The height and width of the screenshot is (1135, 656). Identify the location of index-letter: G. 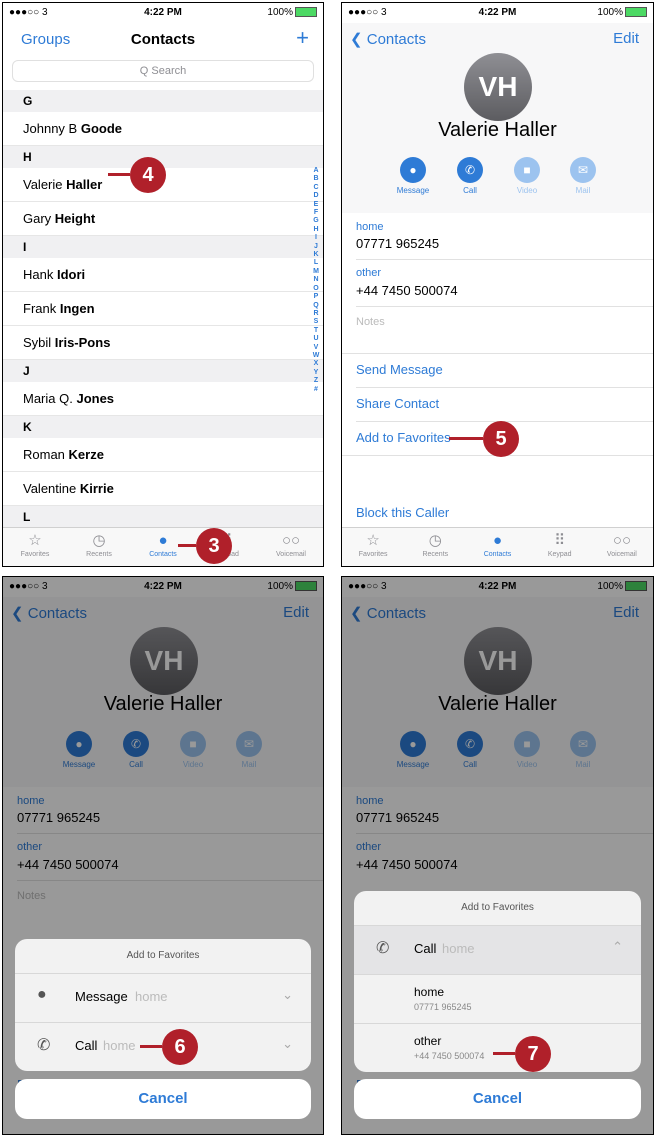
(316, 221).